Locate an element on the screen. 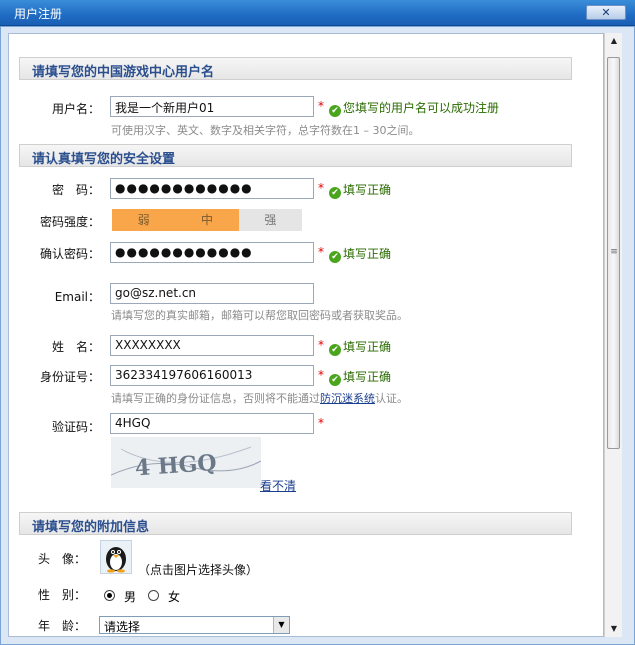 Image resolution: width=635 pixels, height=645 pixels. age-select: 请选择 ▼ is located at coordinates (194, 625).